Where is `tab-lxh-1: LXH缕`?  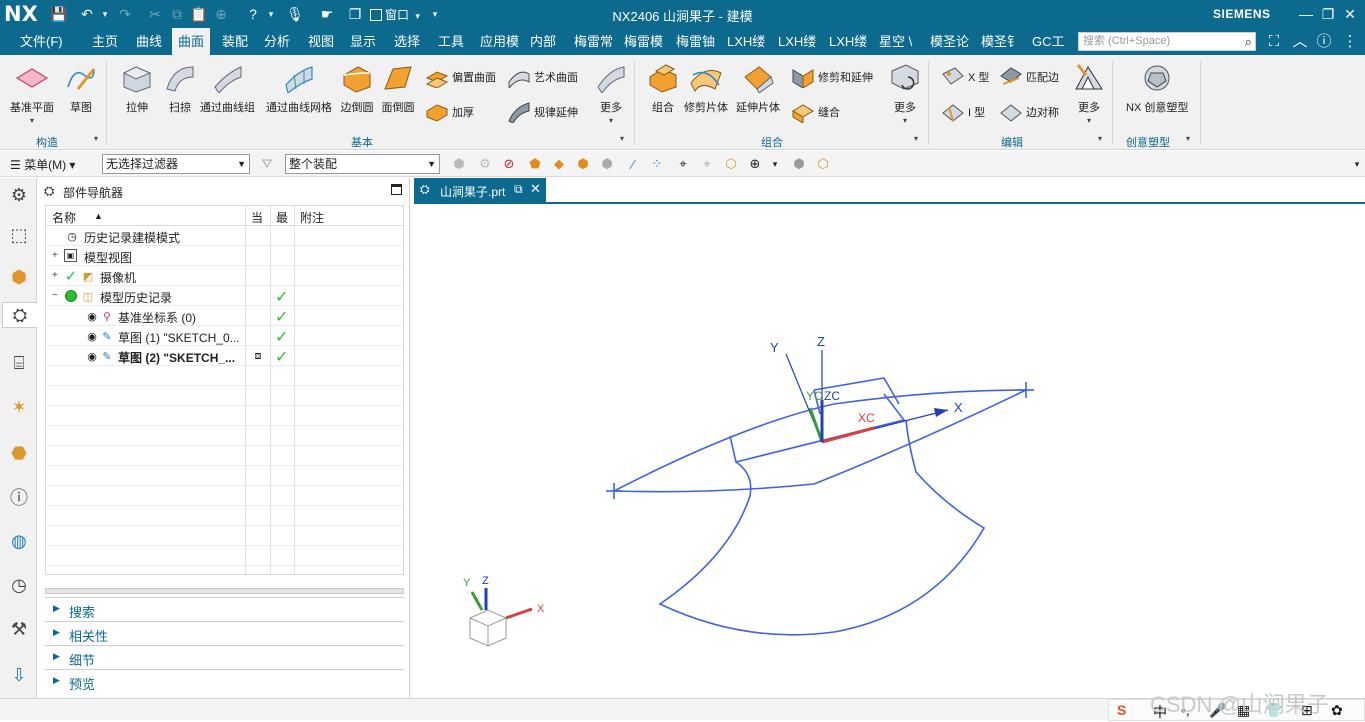 tab-lxh-1: LXH缕 is located at coordinates (744, 41).